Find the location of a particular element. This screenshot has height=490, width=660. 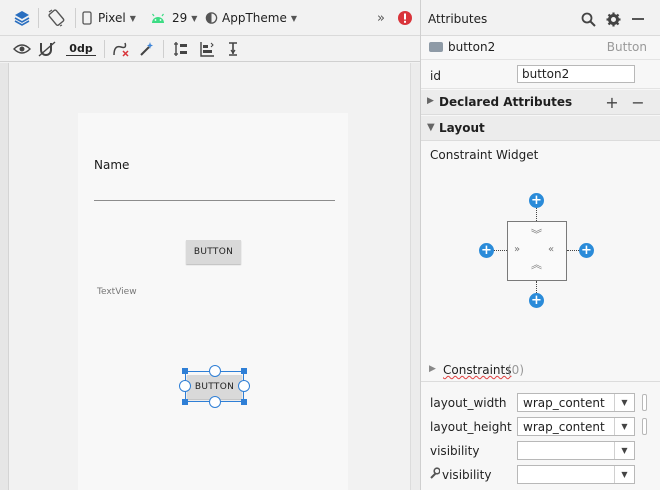

button-component-icon is located at coordinates (436, 47).